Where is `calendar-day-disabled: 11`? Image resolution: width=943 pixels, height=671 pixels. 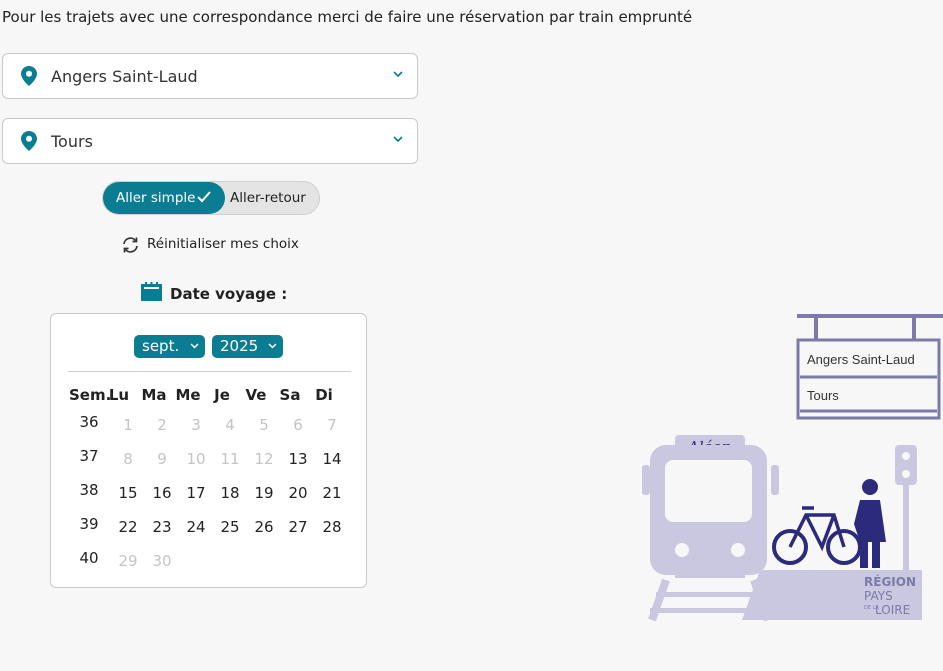 calendar-day-disabled: 11 is located at coordinates (230, 459).